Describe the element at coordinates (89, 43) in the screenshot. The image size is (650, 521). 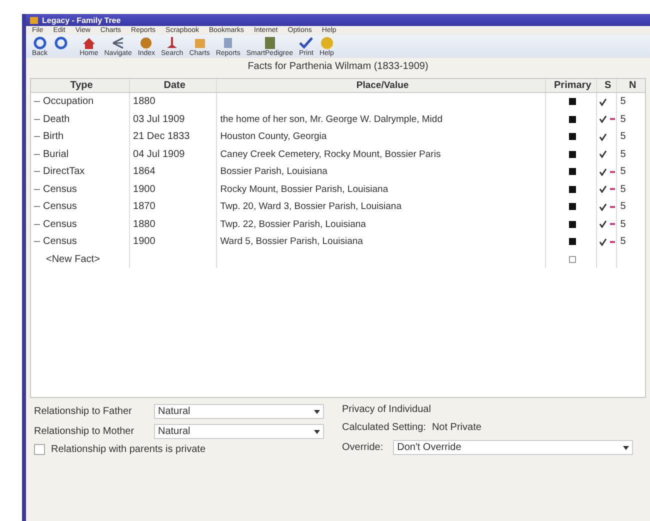
I see `house-icon` at that location.